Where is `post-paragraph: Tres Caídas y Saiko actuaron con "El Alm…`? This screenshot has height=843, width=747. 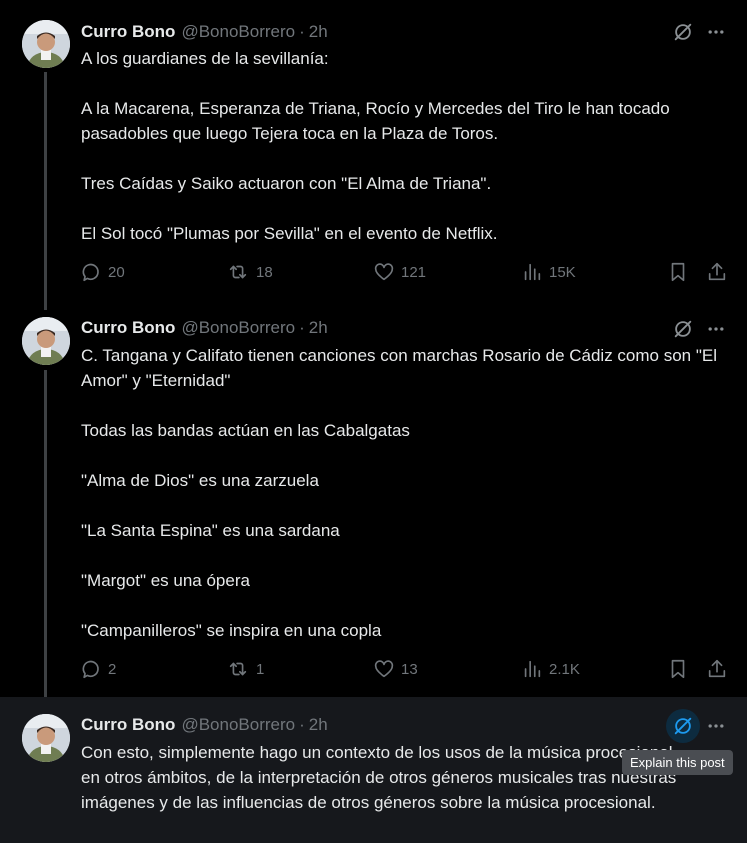
post-paragraph: Tres Caídas y Saiko actuaron con "El Alm… is located at coordinates (286, 183).